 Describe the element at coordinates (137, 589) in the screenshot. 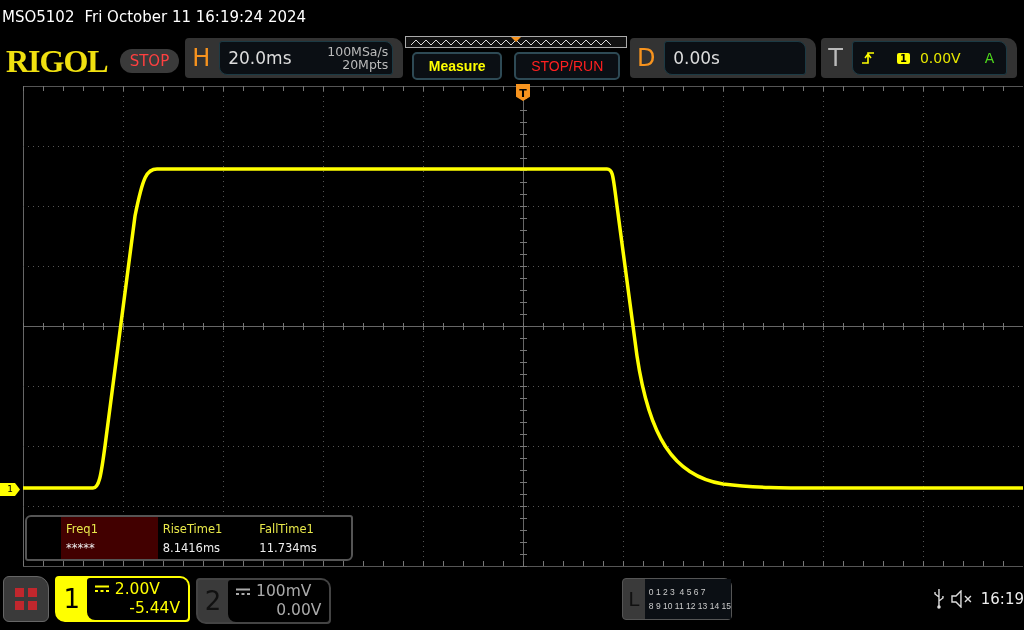

I see `channel-scale: 2.00V` at that location.